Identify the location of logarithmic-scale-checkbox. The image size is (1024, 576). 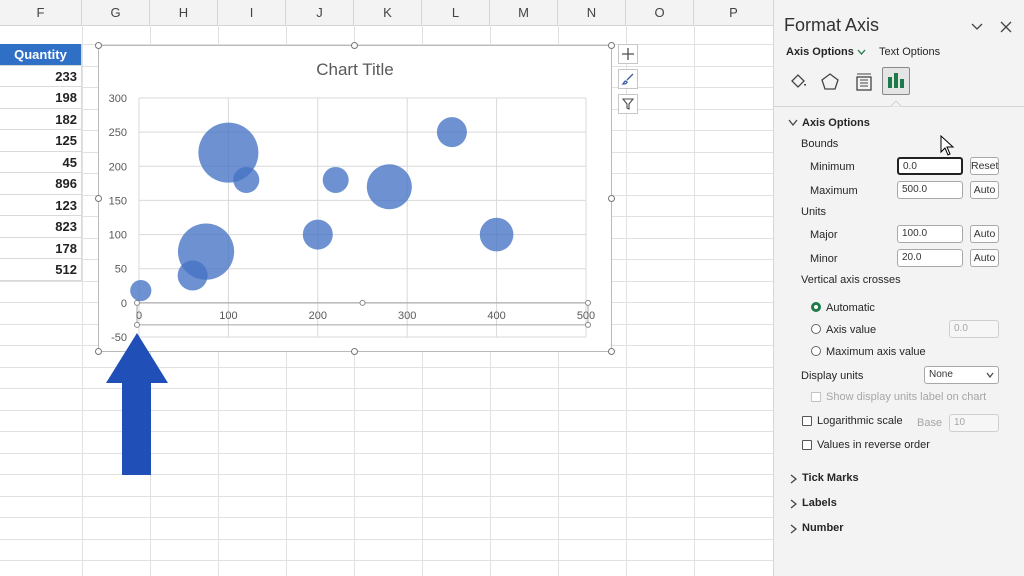
(807, 421).